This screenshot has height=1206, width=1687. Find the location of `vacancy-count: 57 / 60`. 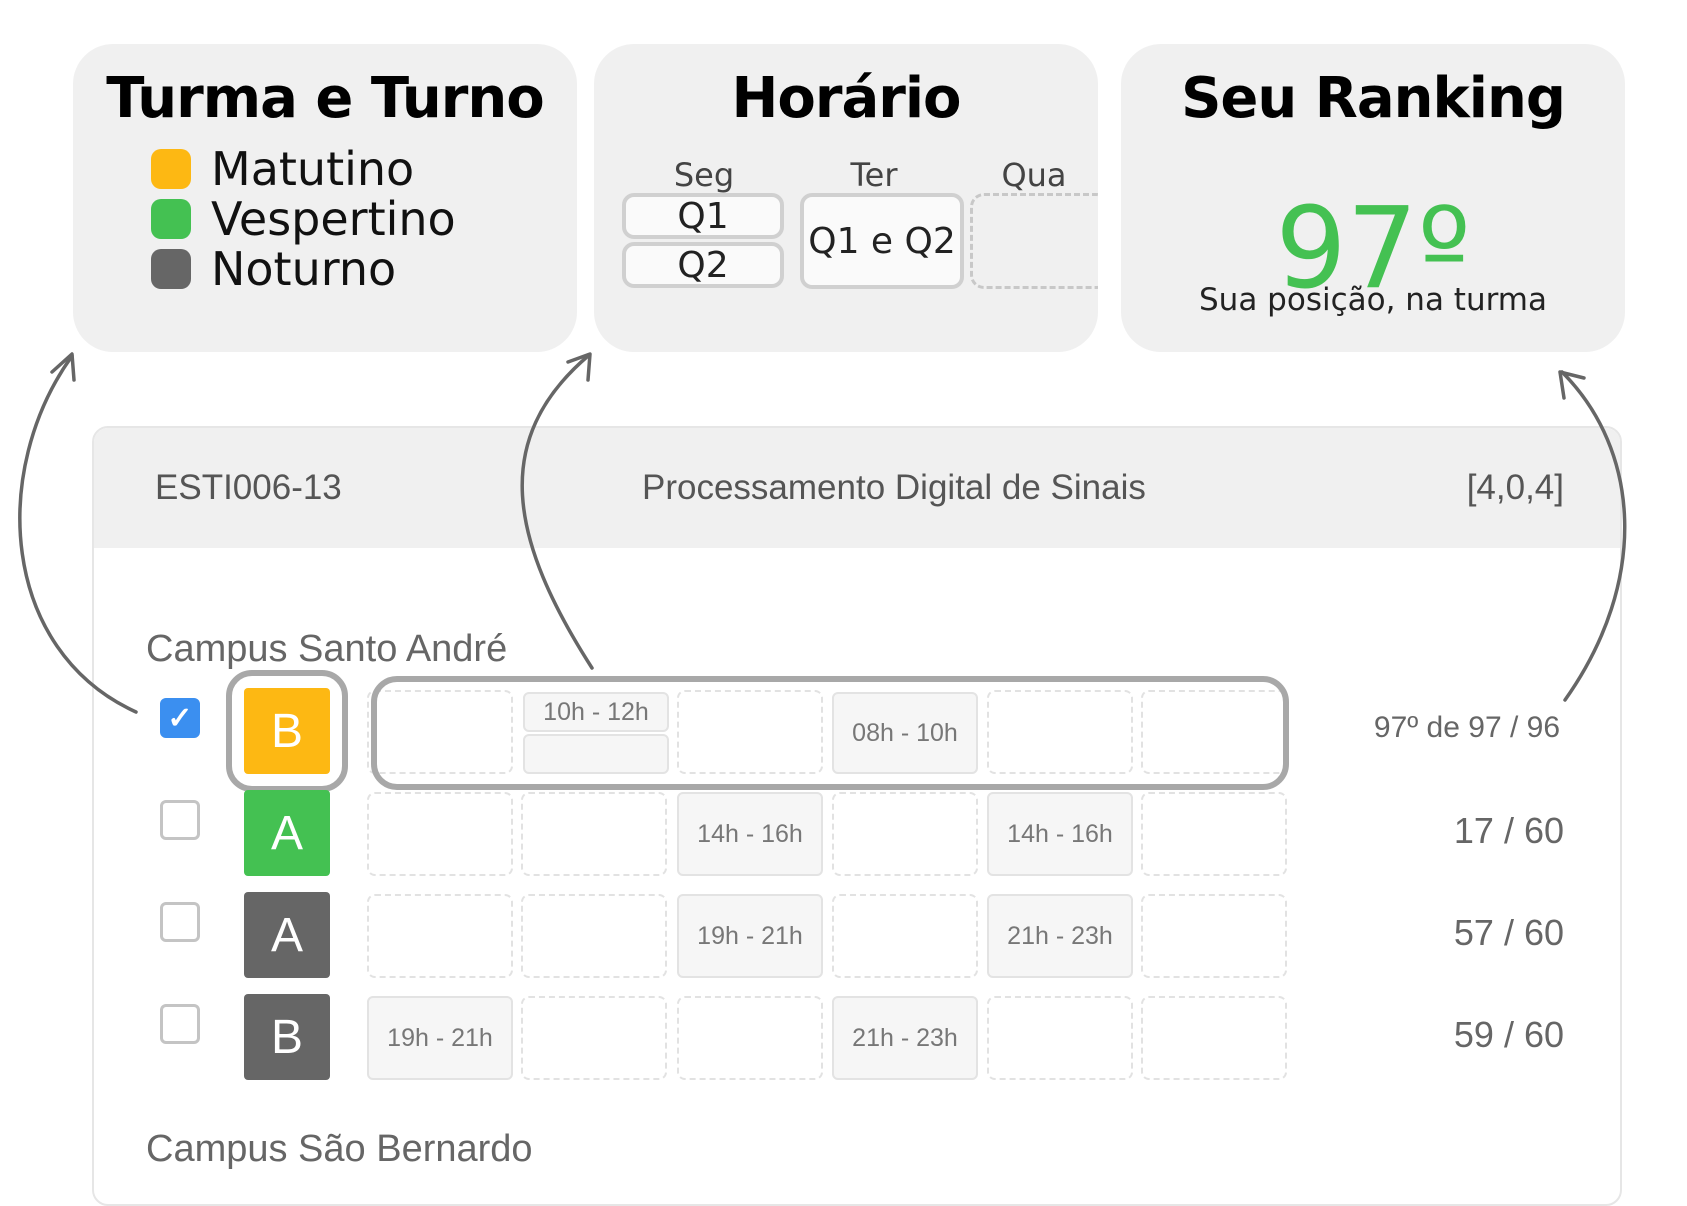

vacancy-count: 57 / 60 is located at coordinates (1508, 932).